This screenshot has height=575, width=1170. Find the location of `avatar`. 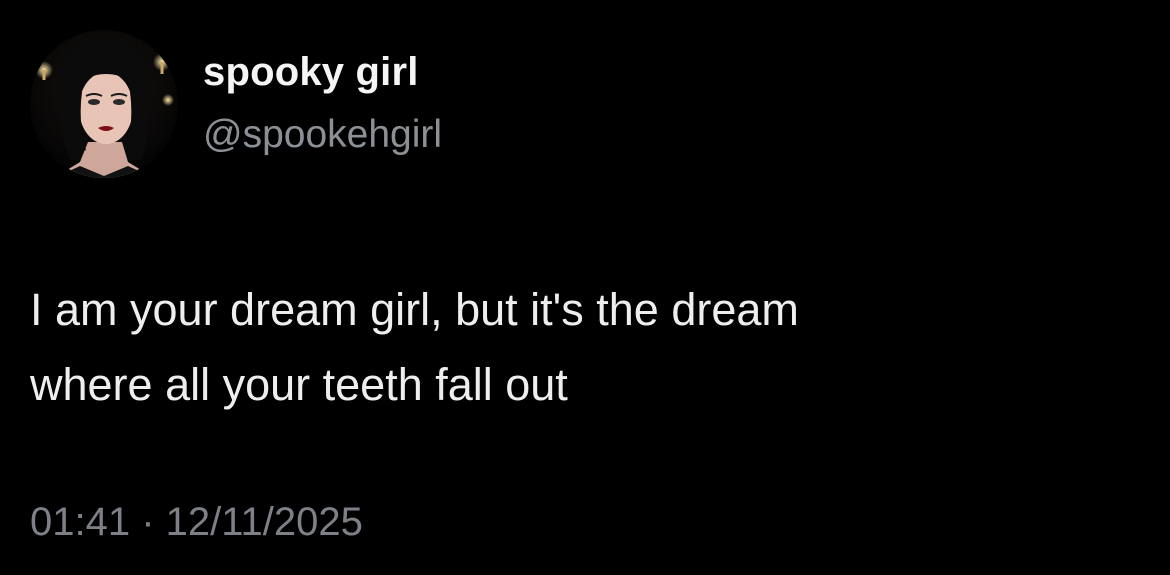

avatar is located at coordinates (104, 104).